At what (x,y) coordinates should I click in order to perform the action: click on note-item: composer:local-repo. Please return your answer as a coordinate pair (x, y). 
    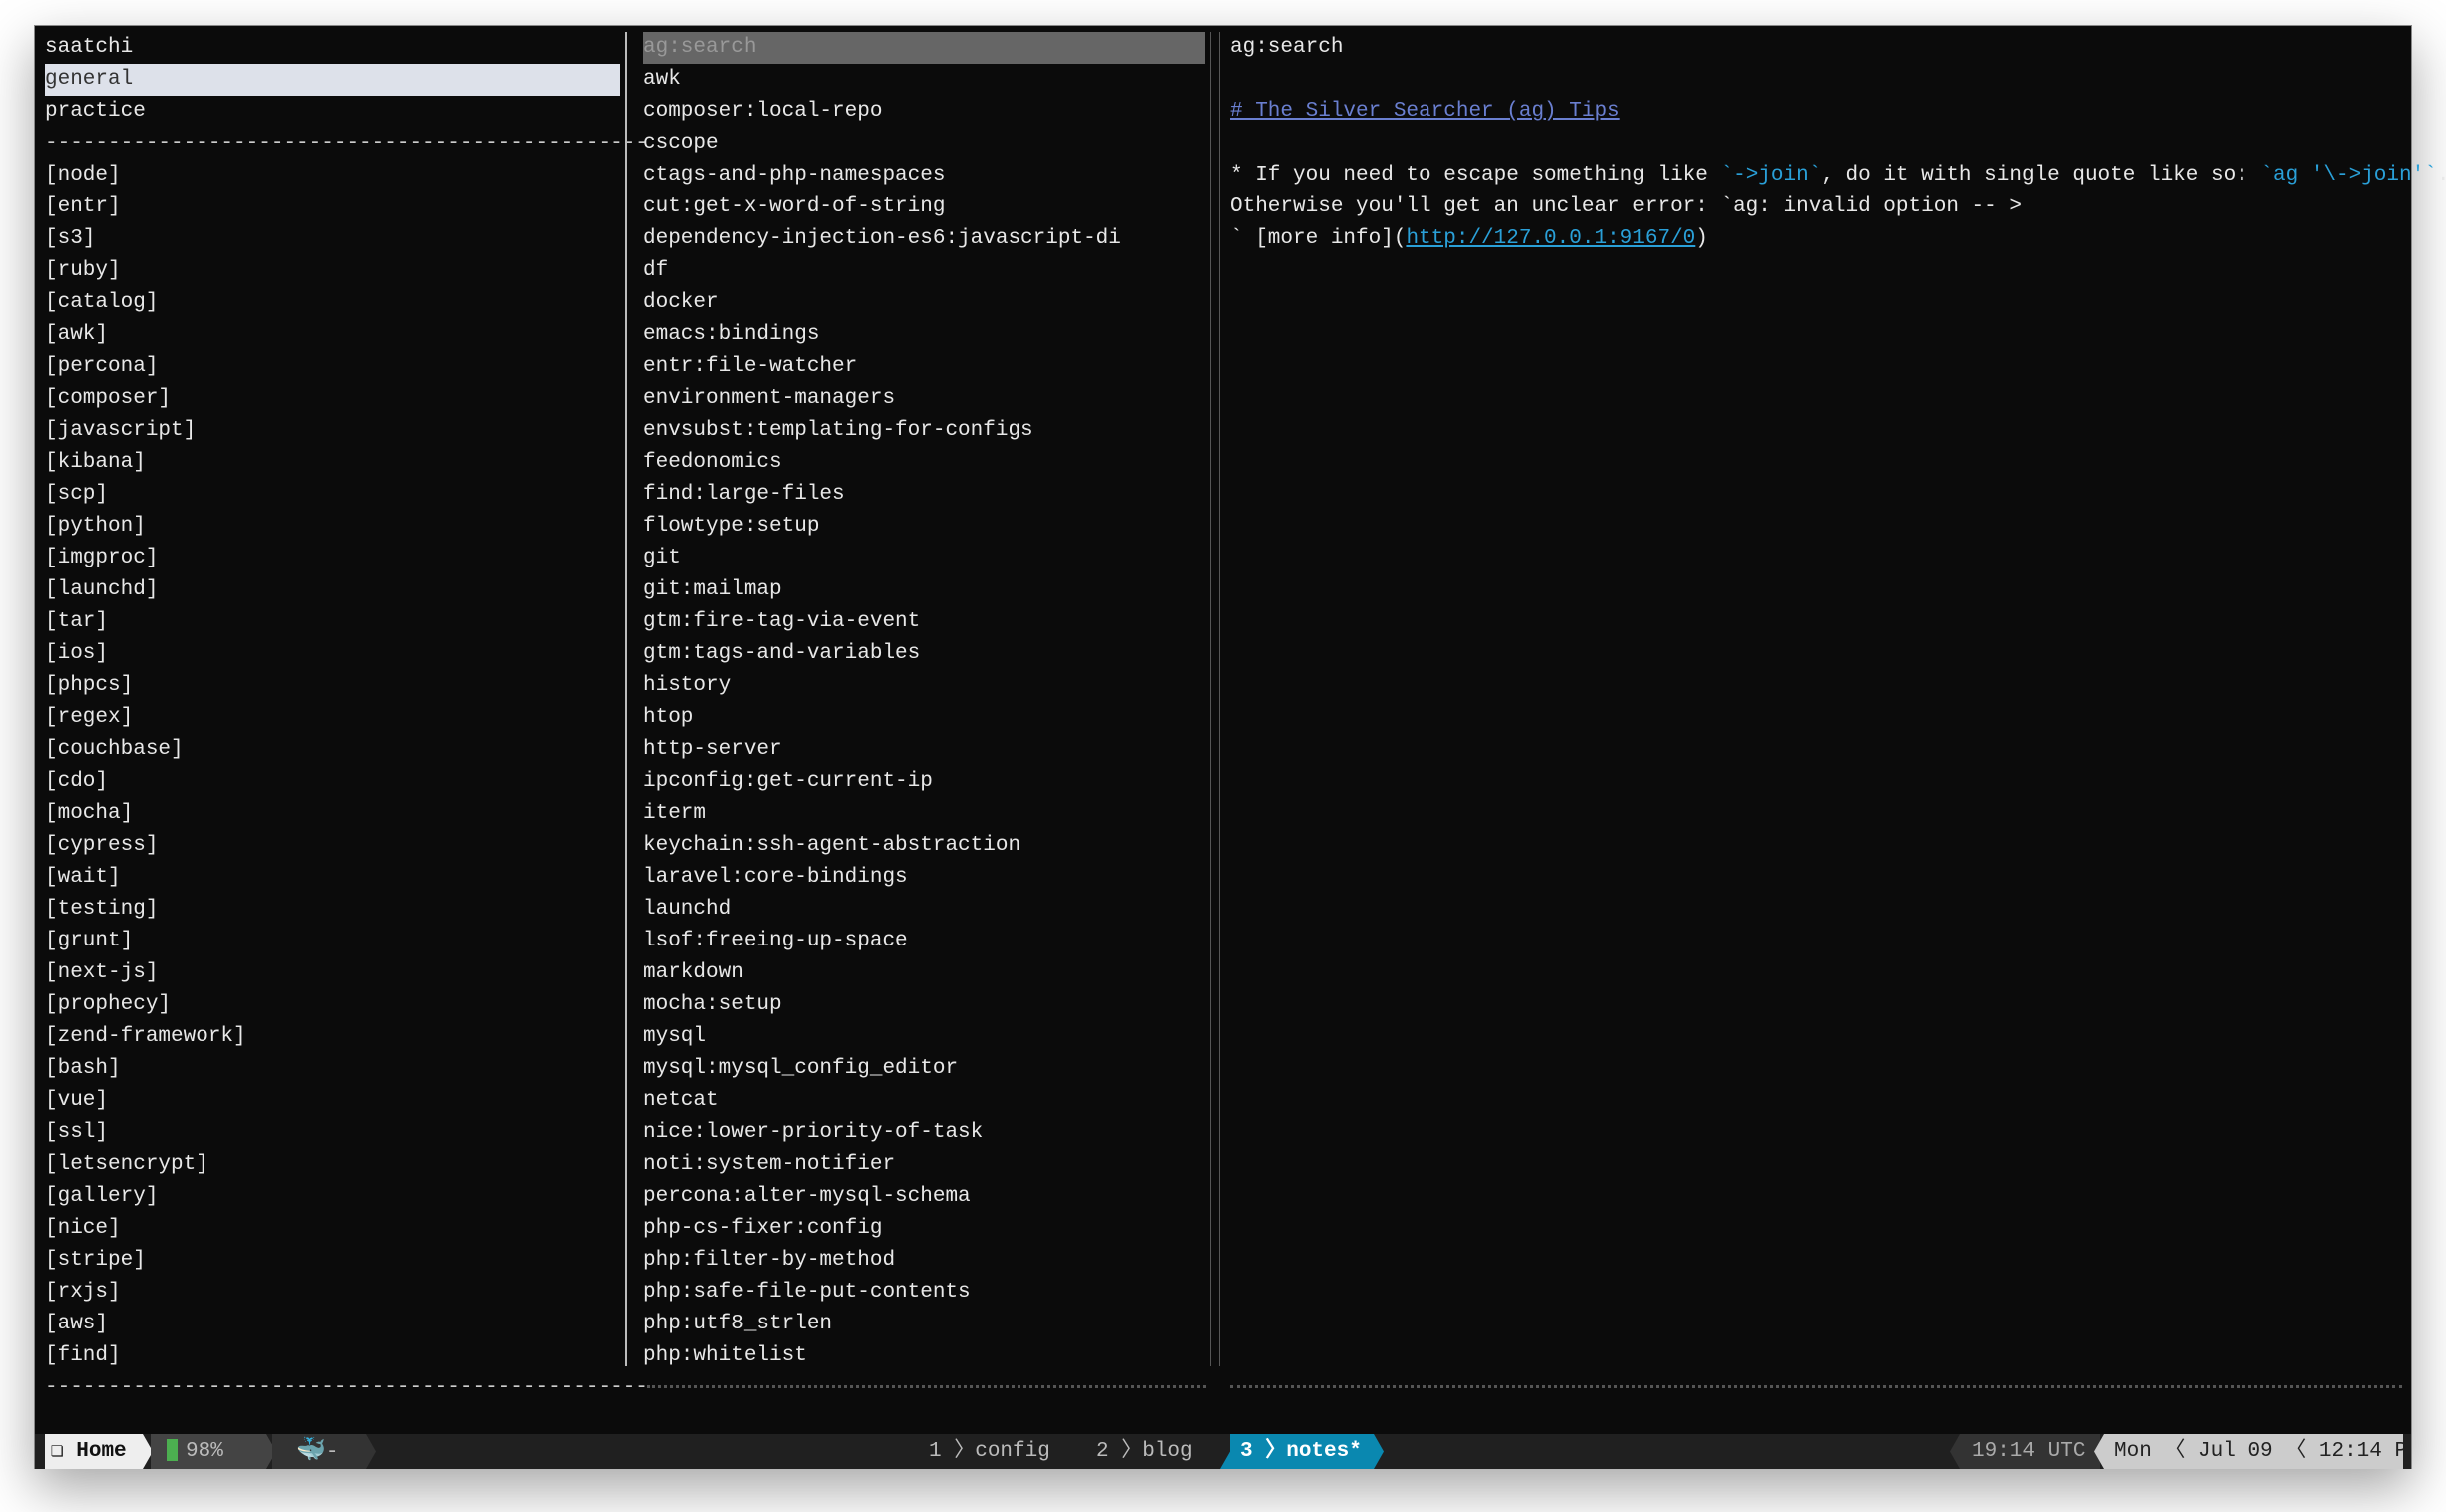
    Looking at the image, I should click on (924, 112).